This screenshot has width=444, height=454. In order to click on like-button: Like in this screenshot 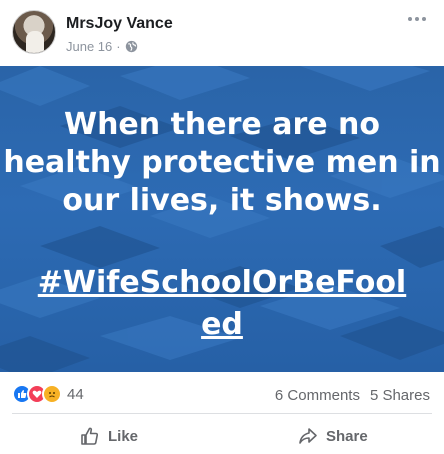, I will do `click(109, 436)`.